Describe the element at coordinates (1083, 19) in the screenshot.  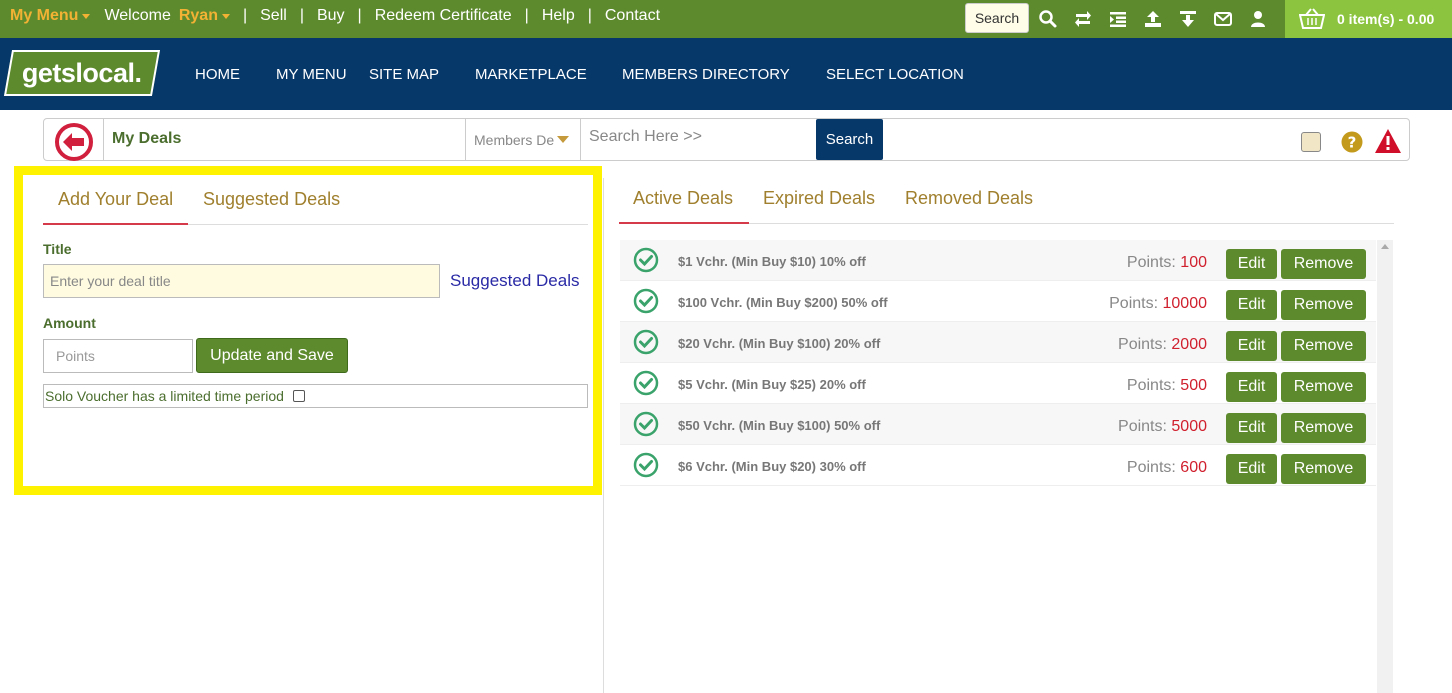
I see `refresh-icon` at that location.